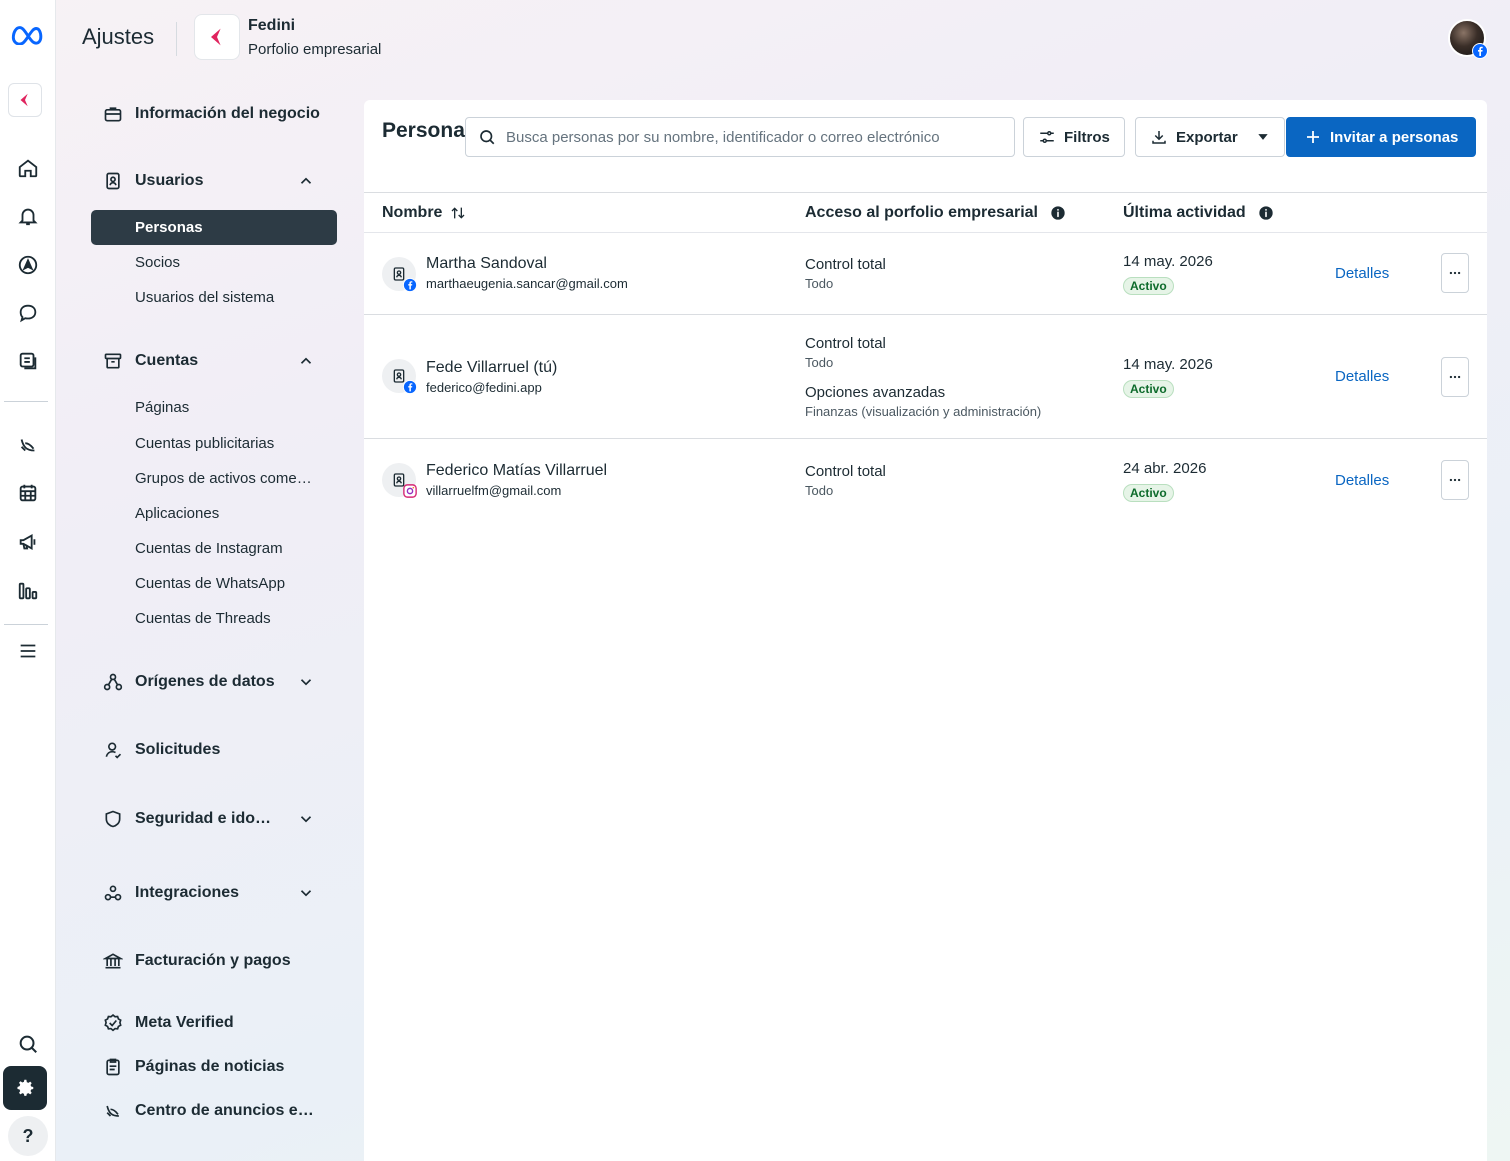  Describe the element at coordinates (204, 443) in the screenshot. I see `sidebar-item-ad-accounts: Cuentas publicitarias` at that location.